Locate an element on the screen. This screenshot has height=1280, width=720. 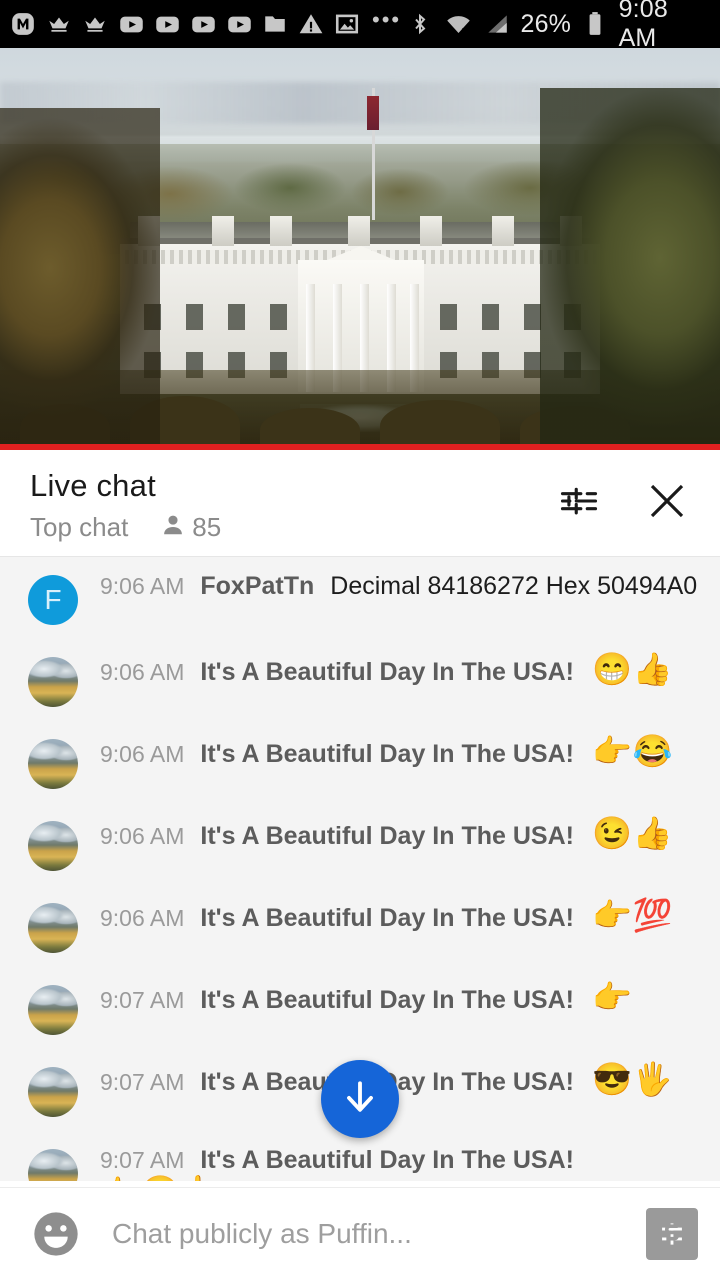
monogram-m-icon is located at coordinates (23, 24).